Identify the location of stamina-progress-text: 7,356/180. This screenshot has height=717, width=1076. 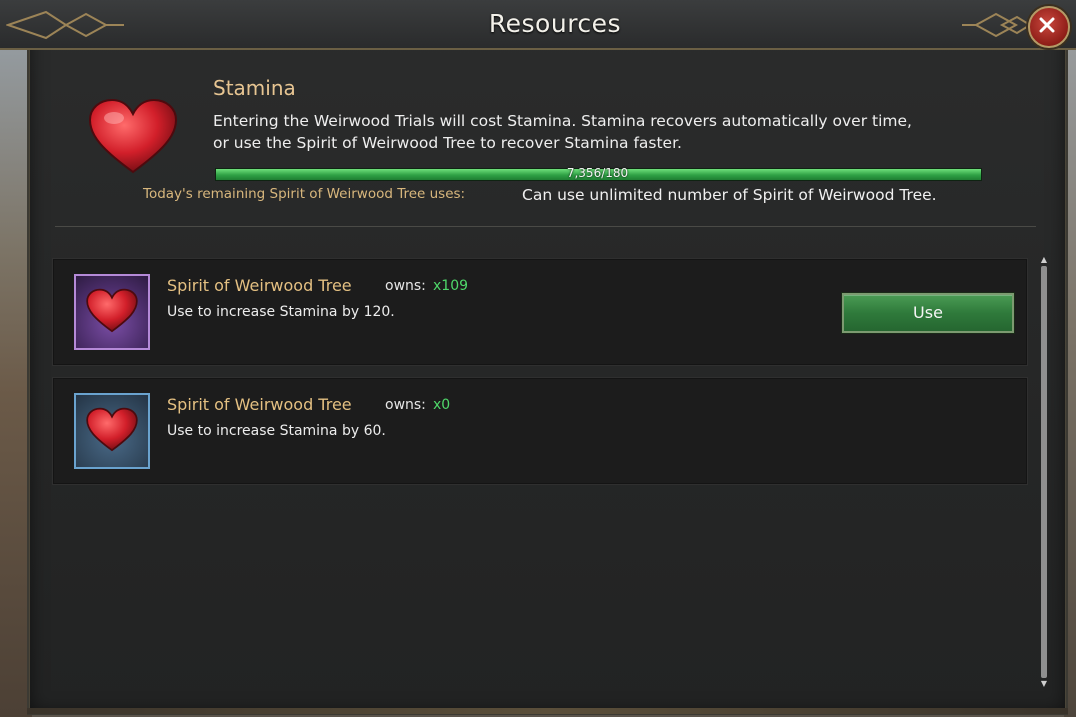
(597, 173).